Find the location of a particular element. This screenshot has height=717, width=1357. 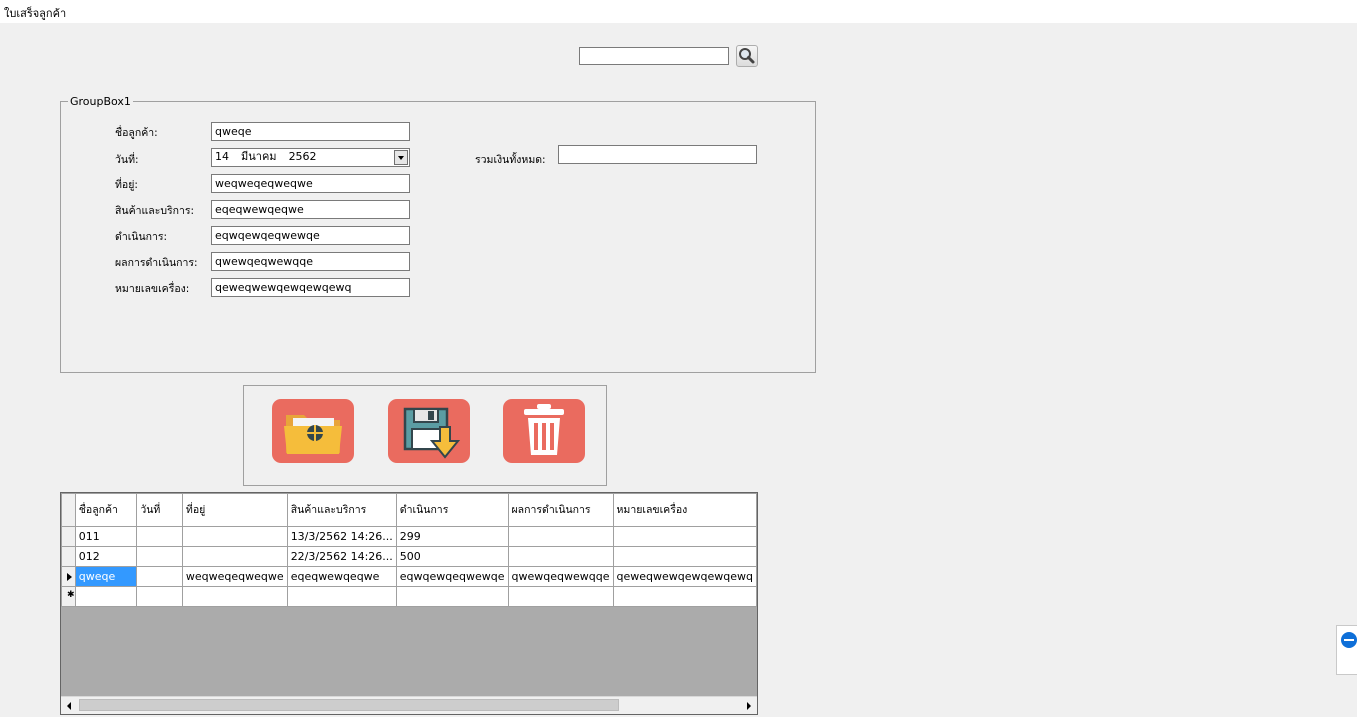

current-row-arrow-icon is located at coordinates (69, 577).